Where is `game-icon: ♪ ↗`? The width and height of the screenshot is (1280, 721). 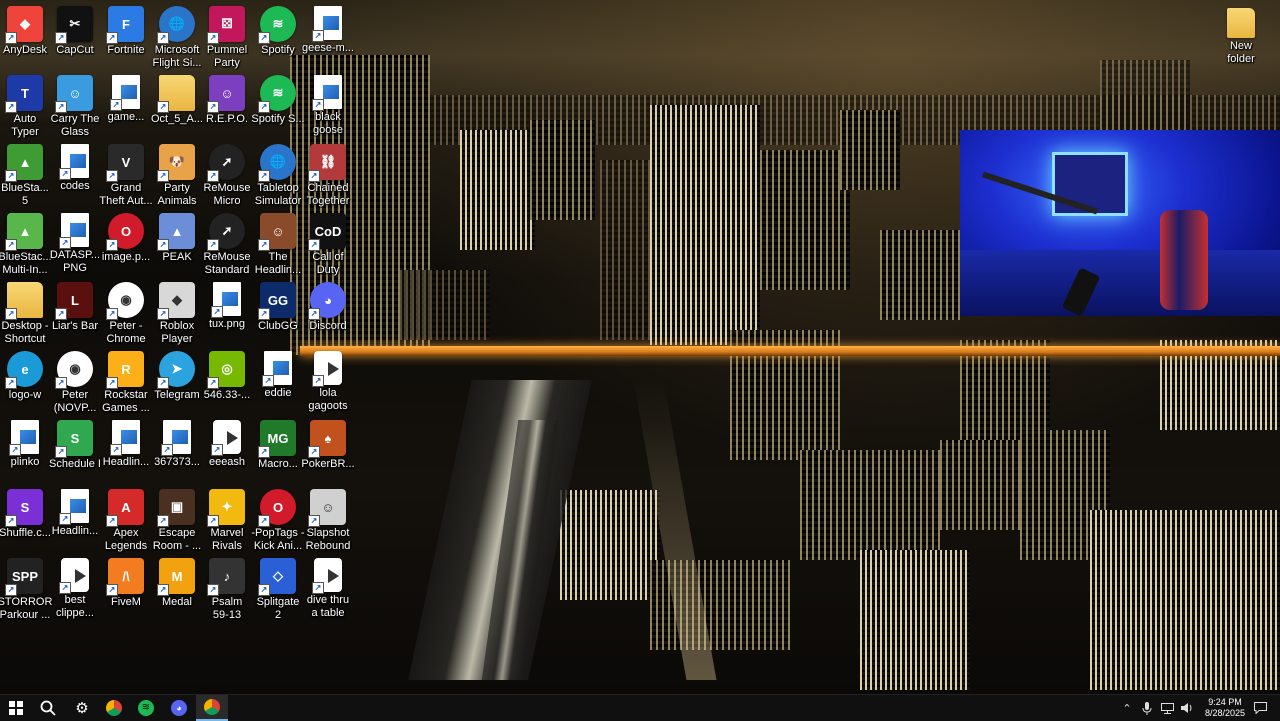
game-icon: ♪ ↗ is located at coordinates (226, 577).